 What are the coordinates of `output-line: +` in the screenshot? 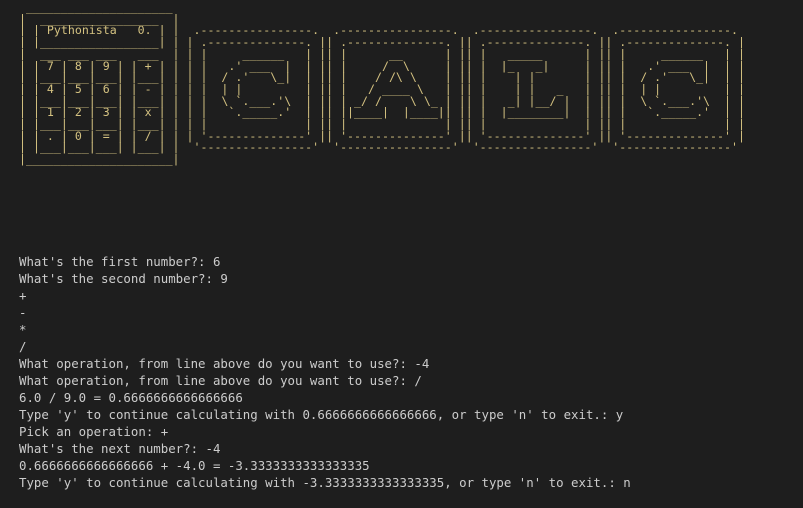 It's located at (23, 295).